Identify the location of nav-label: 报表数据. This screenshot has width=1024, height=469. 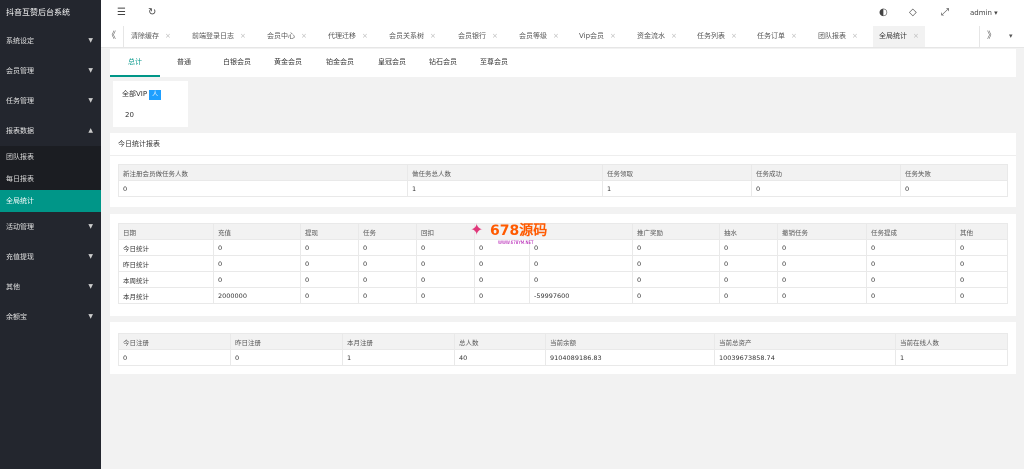
(20, 131).